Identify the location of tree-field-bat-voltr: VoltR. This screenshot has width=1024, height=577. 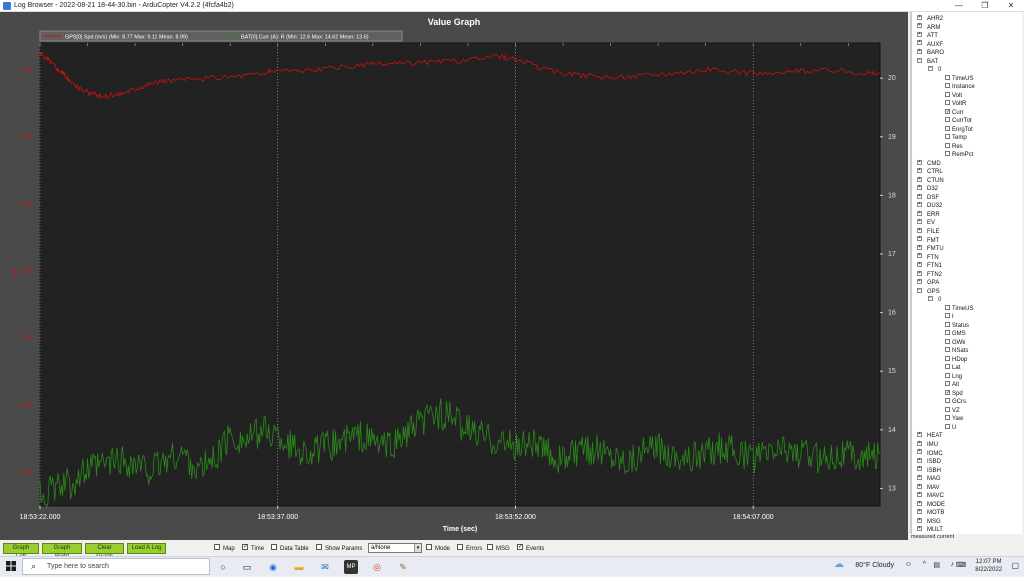
(955, 104).